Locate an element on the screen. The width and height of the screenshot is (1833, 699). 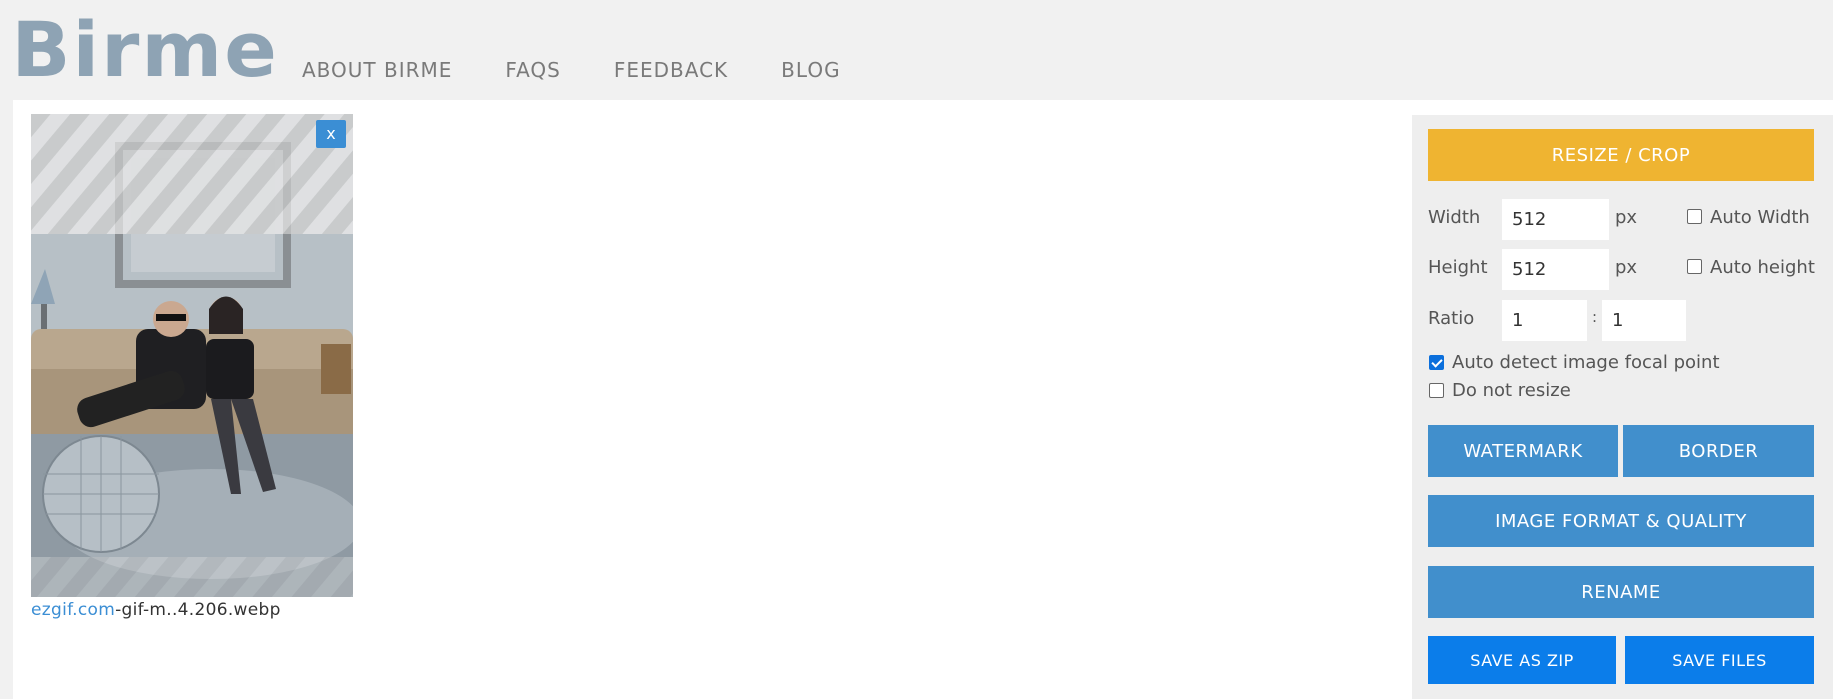
height-input is located at coordinates (1555, 269).